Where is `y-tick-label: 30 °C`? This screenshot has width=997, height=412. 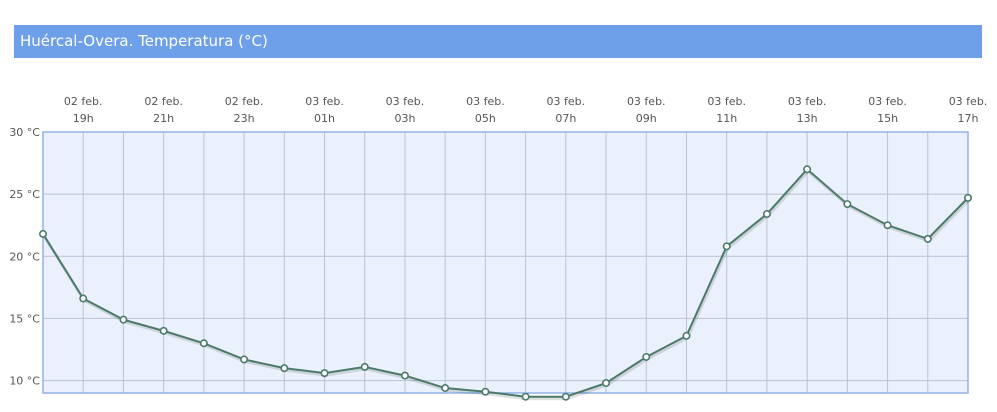 y-tick-label: 30 °C is located at coordinates (24, 132).